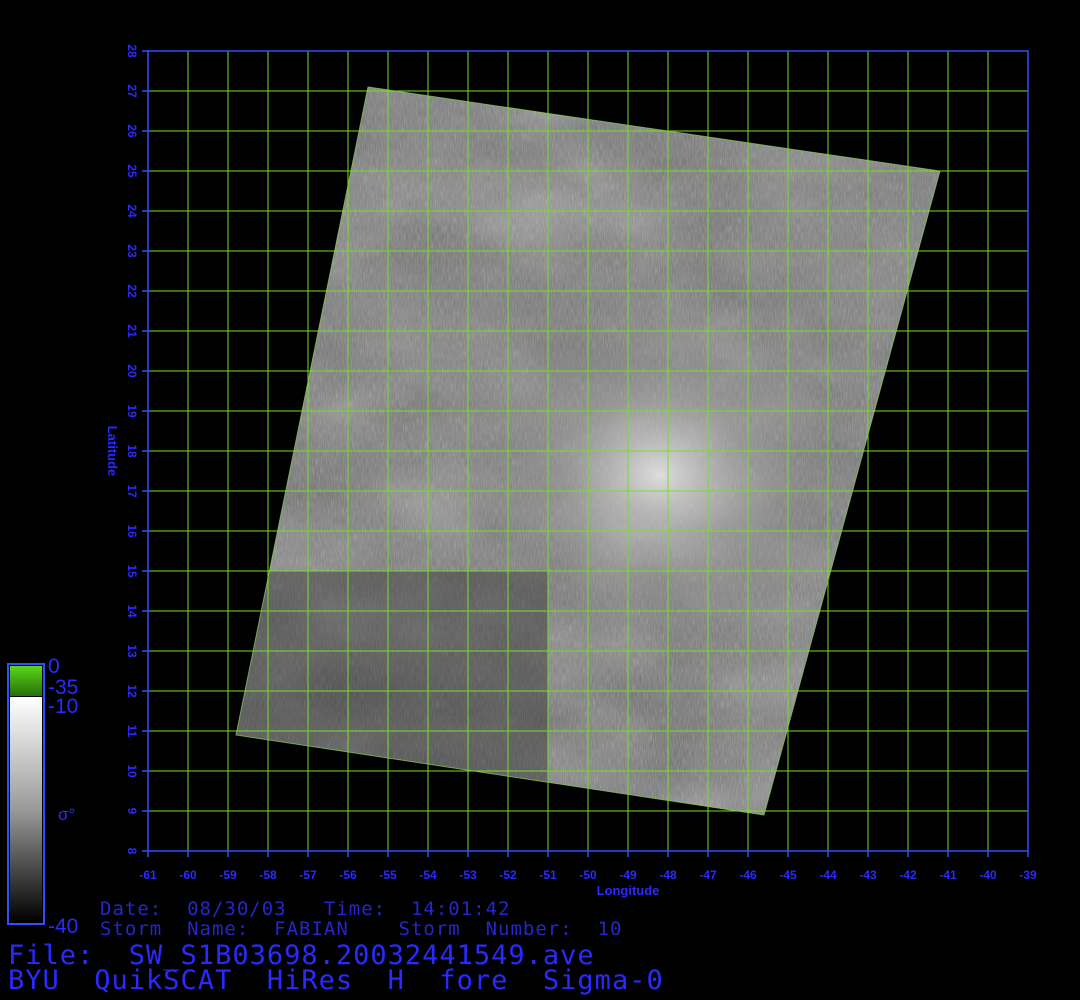  I want to click on x-axis-label: Longitude, so click(628, 890).